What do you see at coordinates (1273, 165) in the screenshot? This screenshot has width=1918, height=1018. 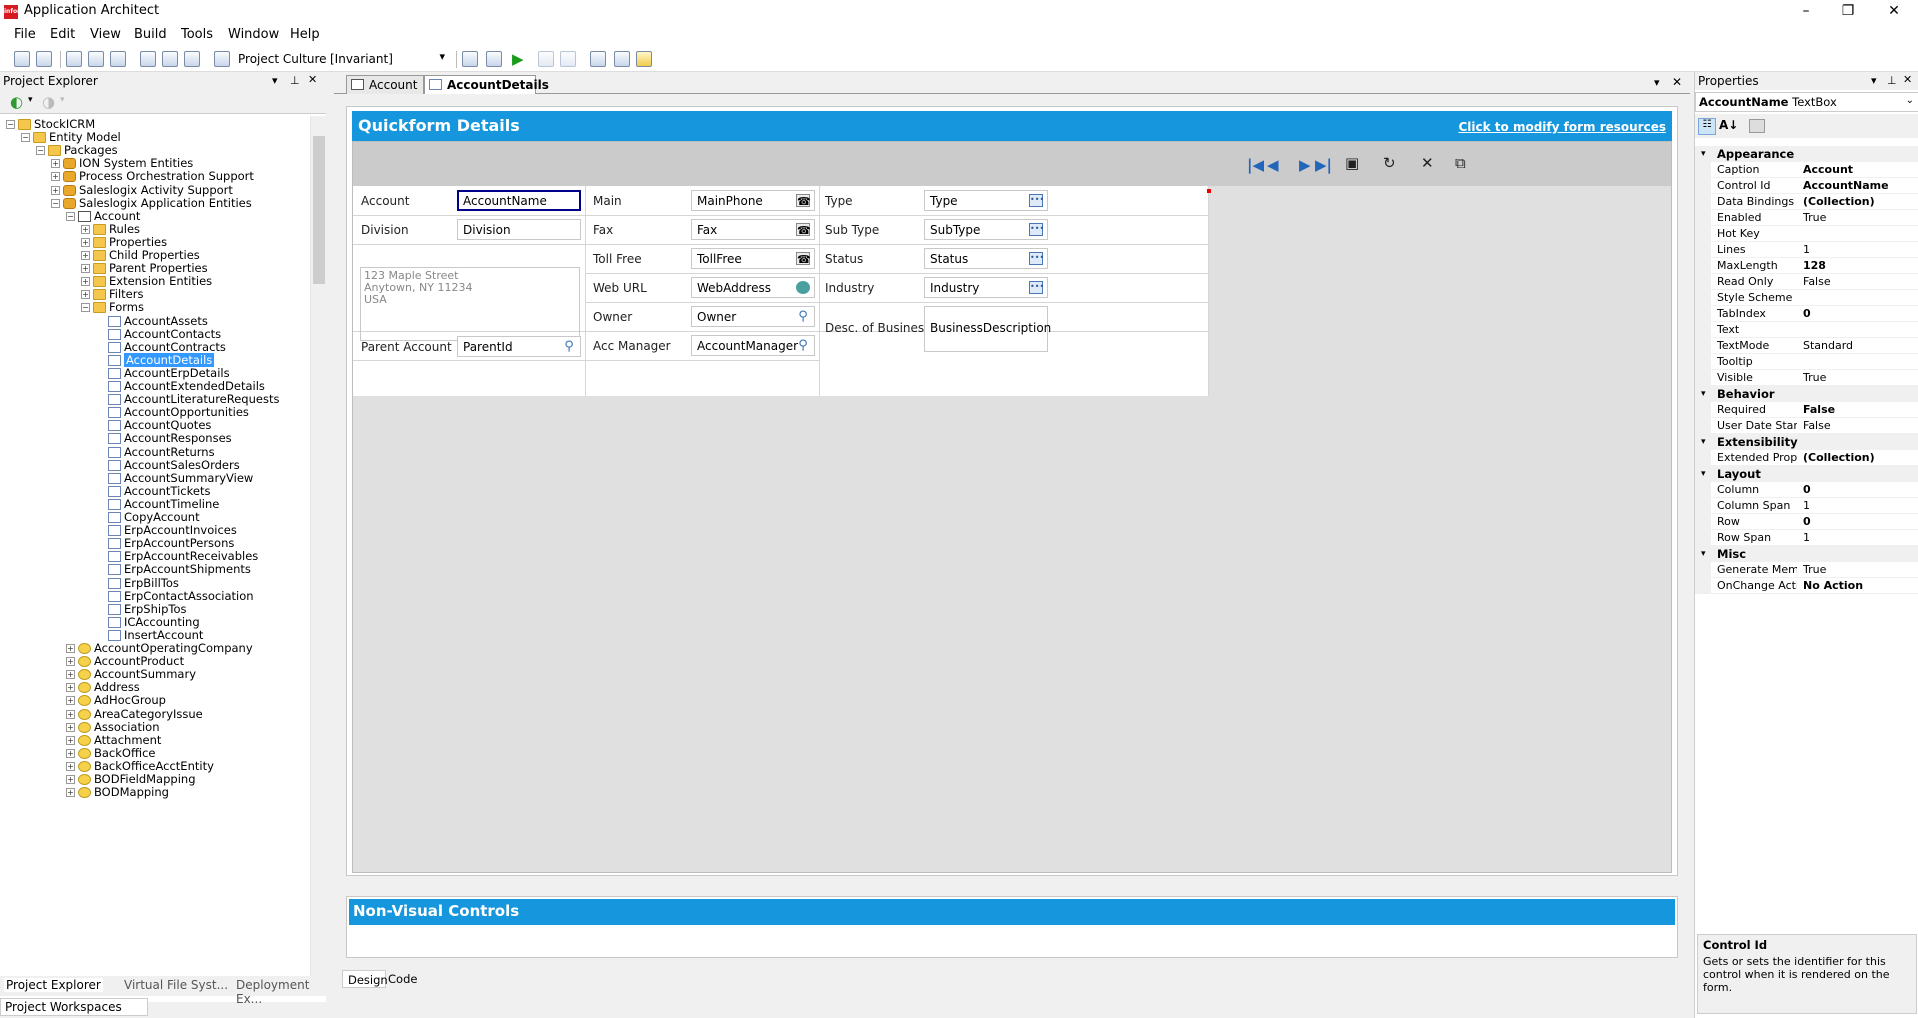 I see `previous-record-icon: ◀` at bounding box center [1273, 165].